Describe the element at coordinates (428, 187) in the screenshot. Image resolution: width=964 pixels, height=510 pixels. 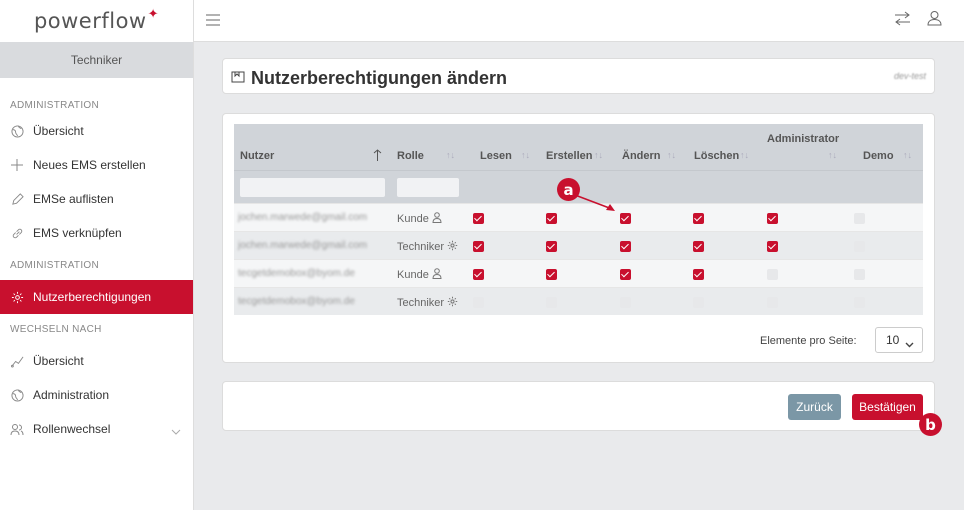
I see `rolle-filter-input` at that location.